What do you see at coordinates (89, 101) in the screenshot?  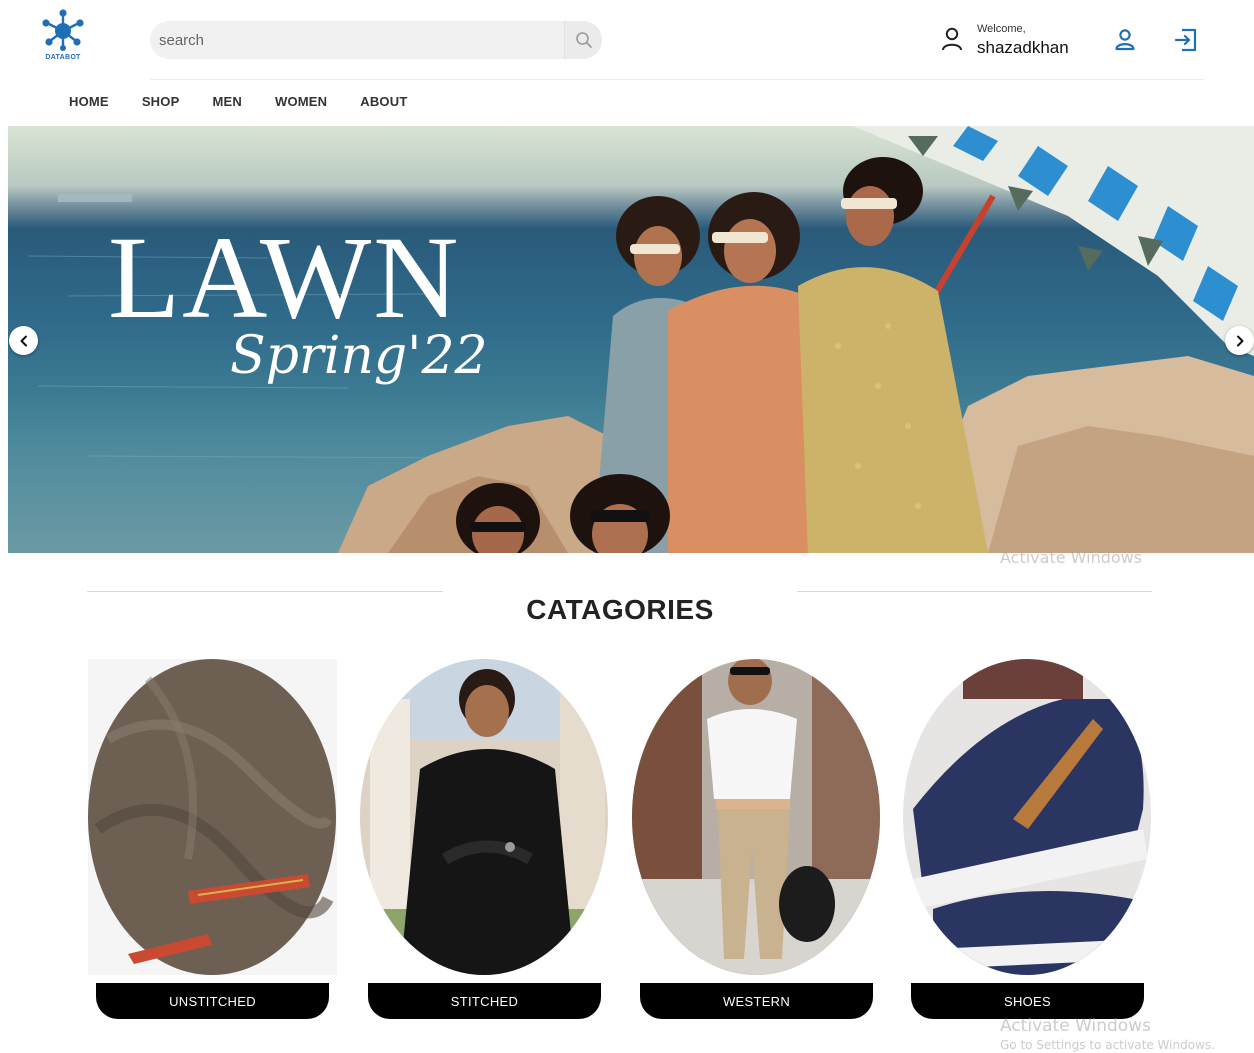 I see `nav-home: HOME` at bounding box center [89, 101].